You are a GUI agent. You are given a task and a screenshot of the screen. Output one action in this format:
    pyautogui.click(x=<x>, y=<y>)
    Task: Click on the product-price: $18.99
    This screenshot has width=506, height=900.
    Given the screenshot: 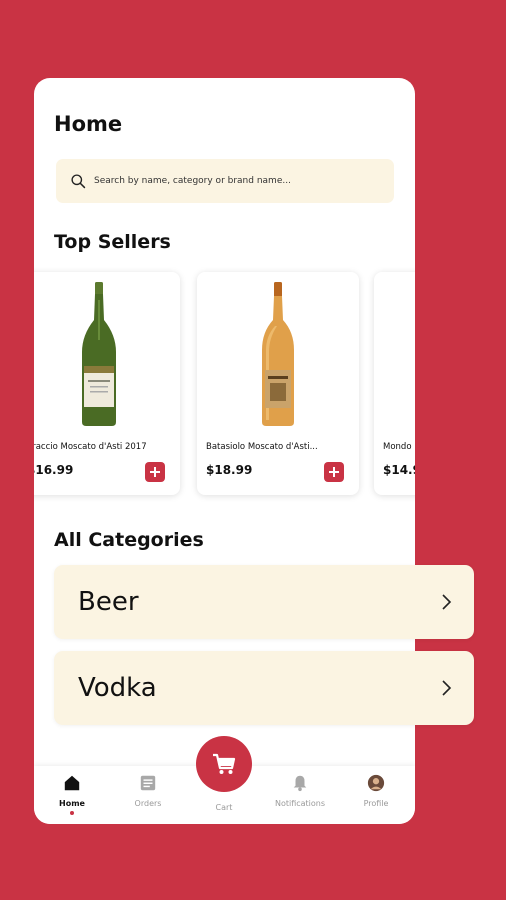 What is the action you would take?
    pyautogui.click(x=229, y=470)
    